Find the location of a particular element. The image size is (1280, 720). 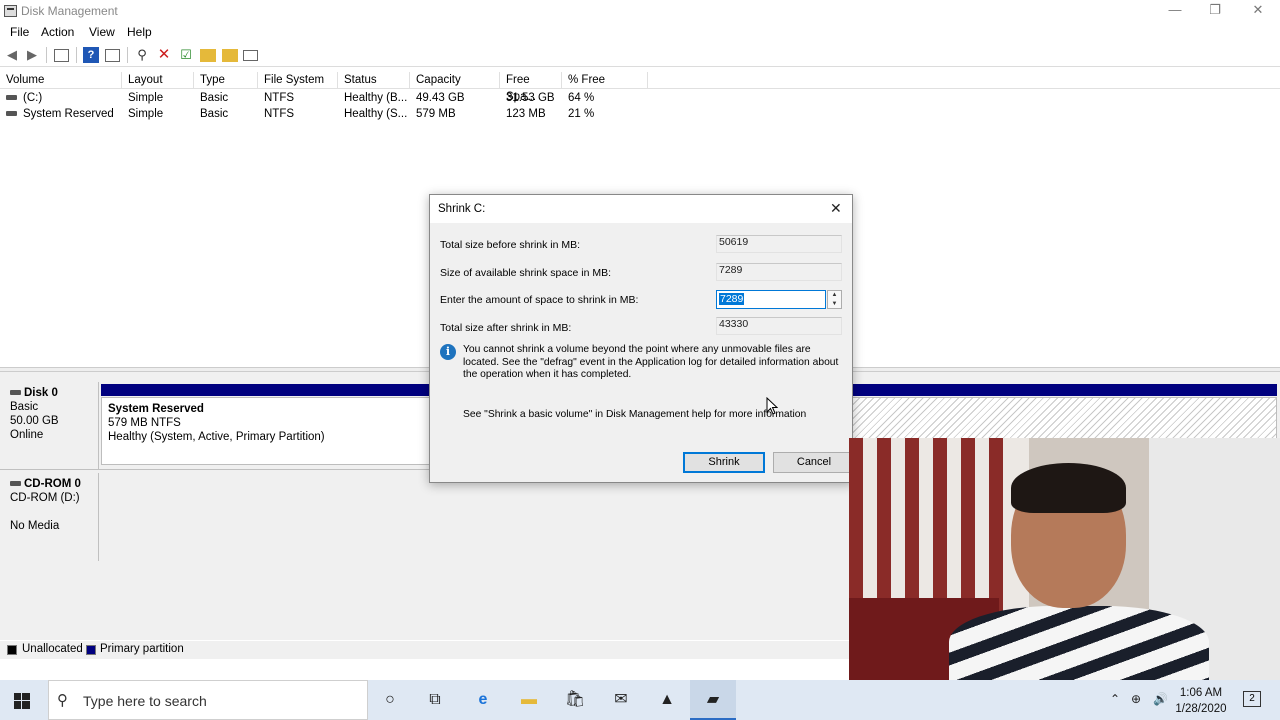

disk-0-type: Basic is located at coordinates (24, 407).